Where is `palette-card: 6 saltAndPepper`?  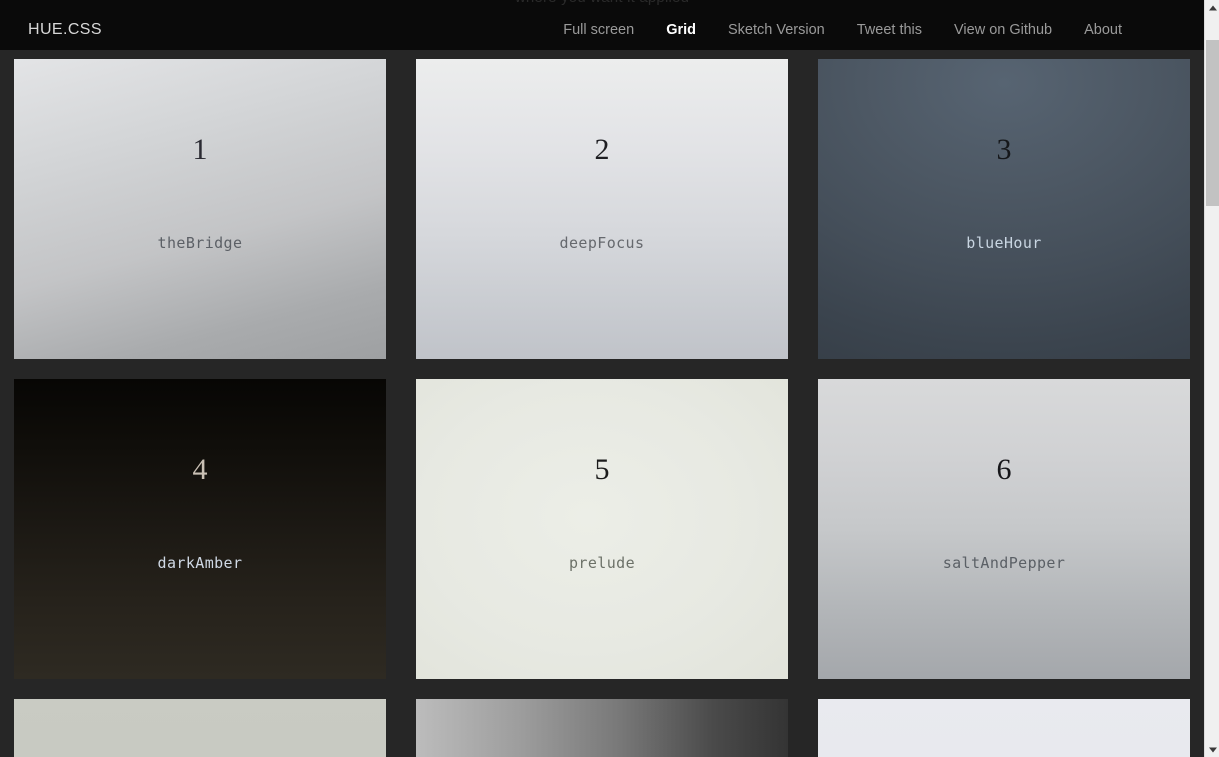 palette-card: 6 saltAndPepper is located at coordinates (1004, 529).